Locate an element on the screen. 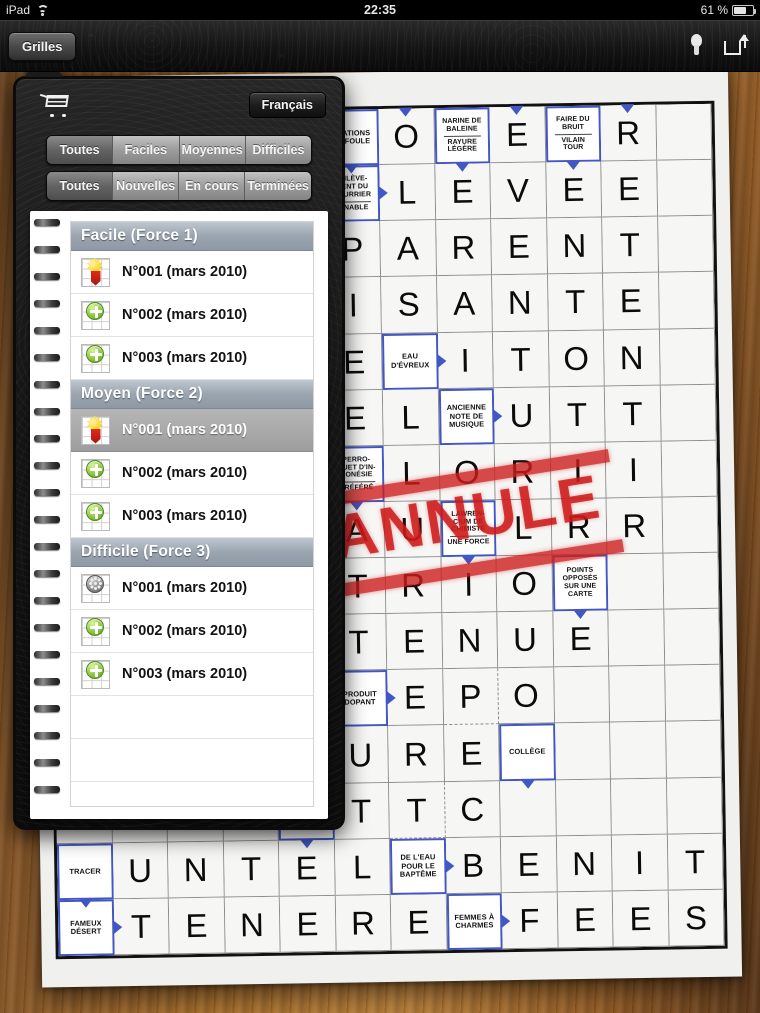  crossword-letter-cell: S is located at coordinates (696, 918).